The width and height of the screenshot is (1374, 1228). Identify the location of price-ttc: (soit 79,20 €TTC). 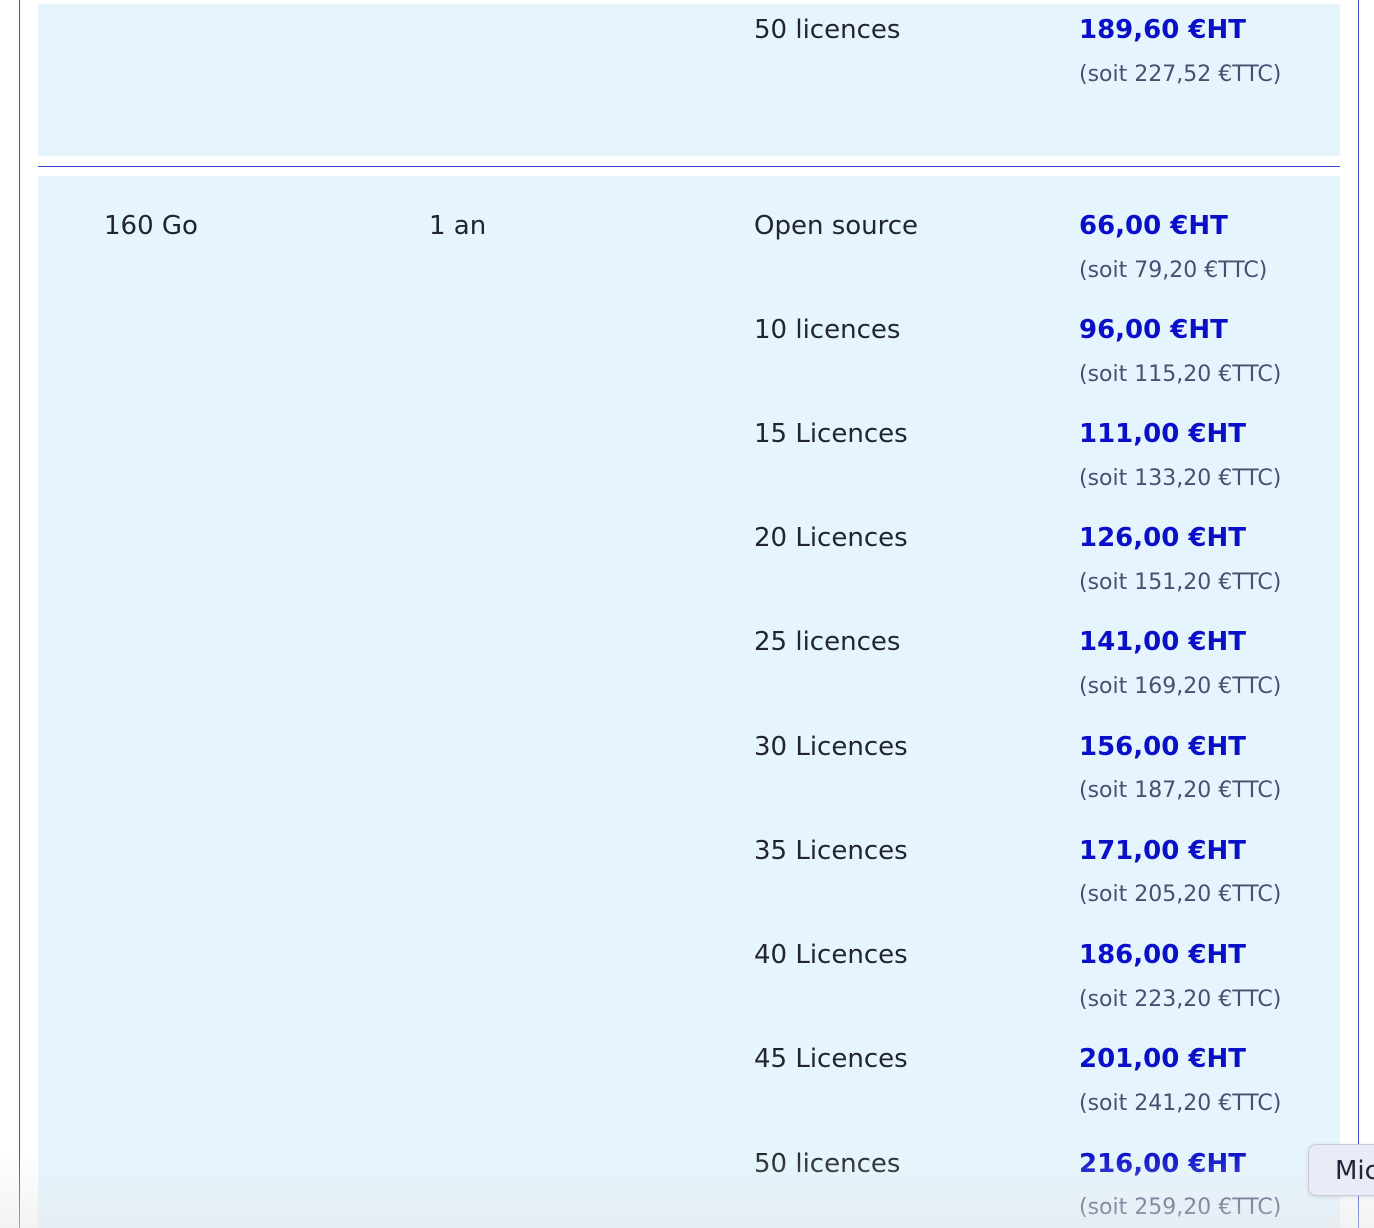
(1173, 270).